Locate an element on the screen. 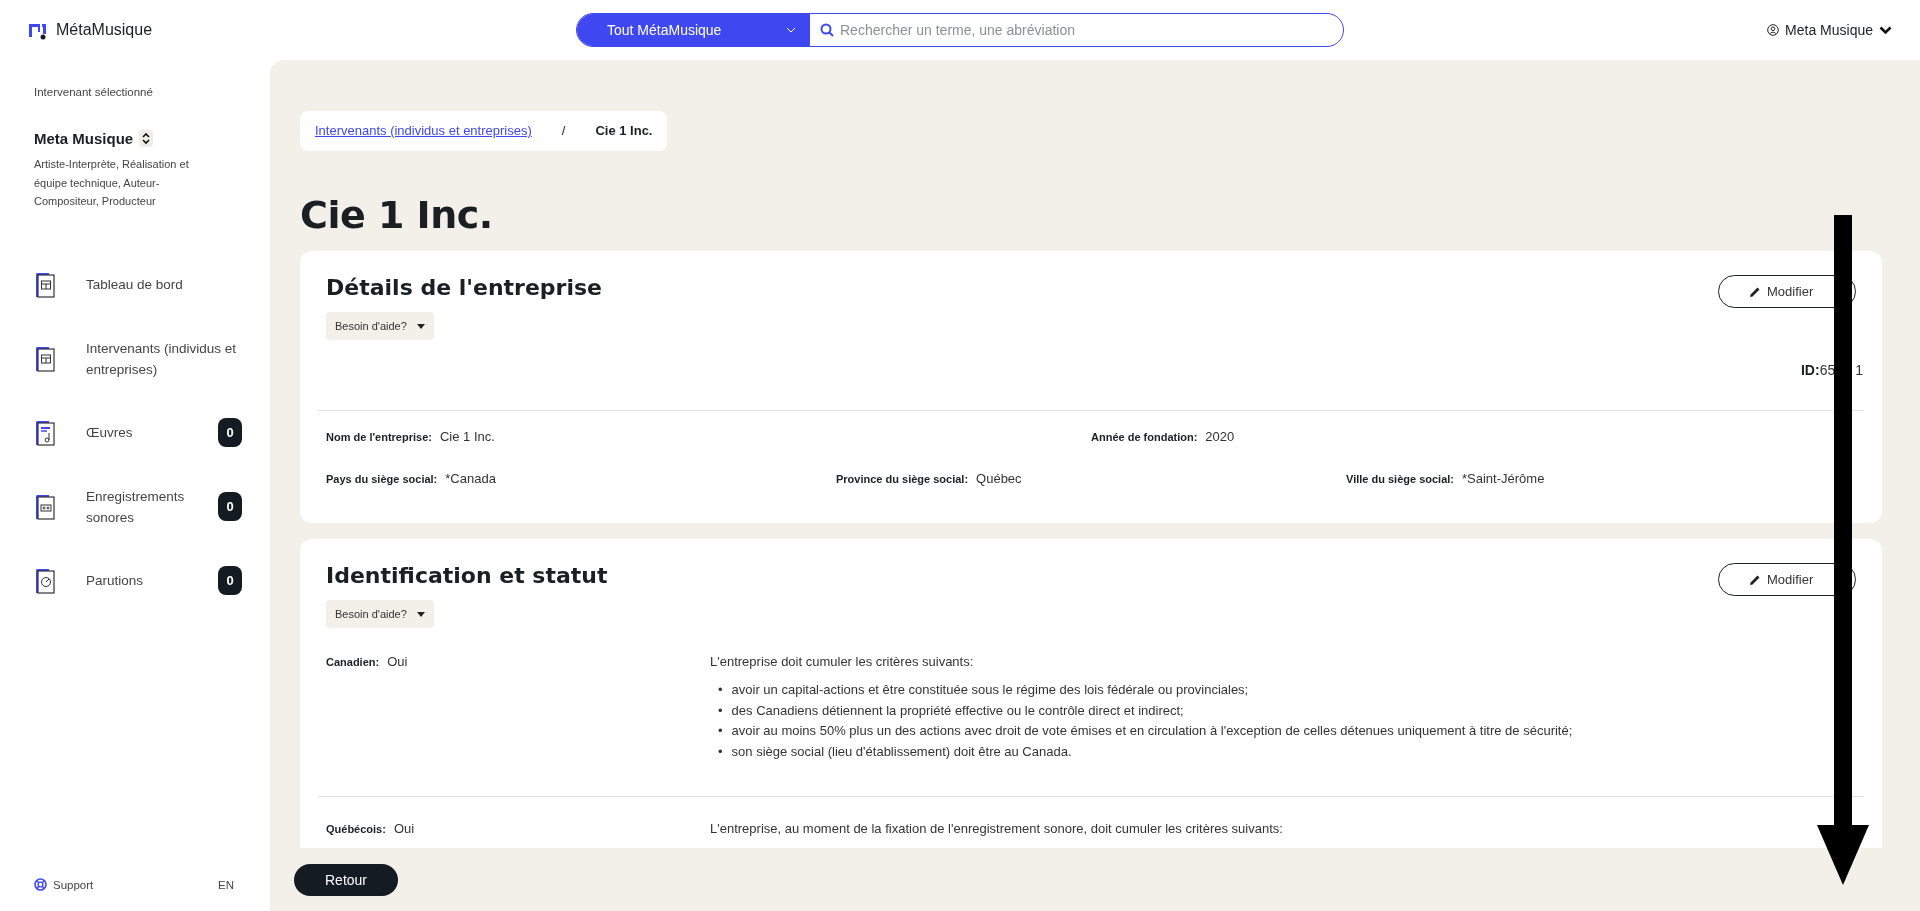 The width and height of the screenshot is (1920, 911). criteria-intro: L'entreprise doit cumuler les critères suivants: is located at coordinates (842, 661).